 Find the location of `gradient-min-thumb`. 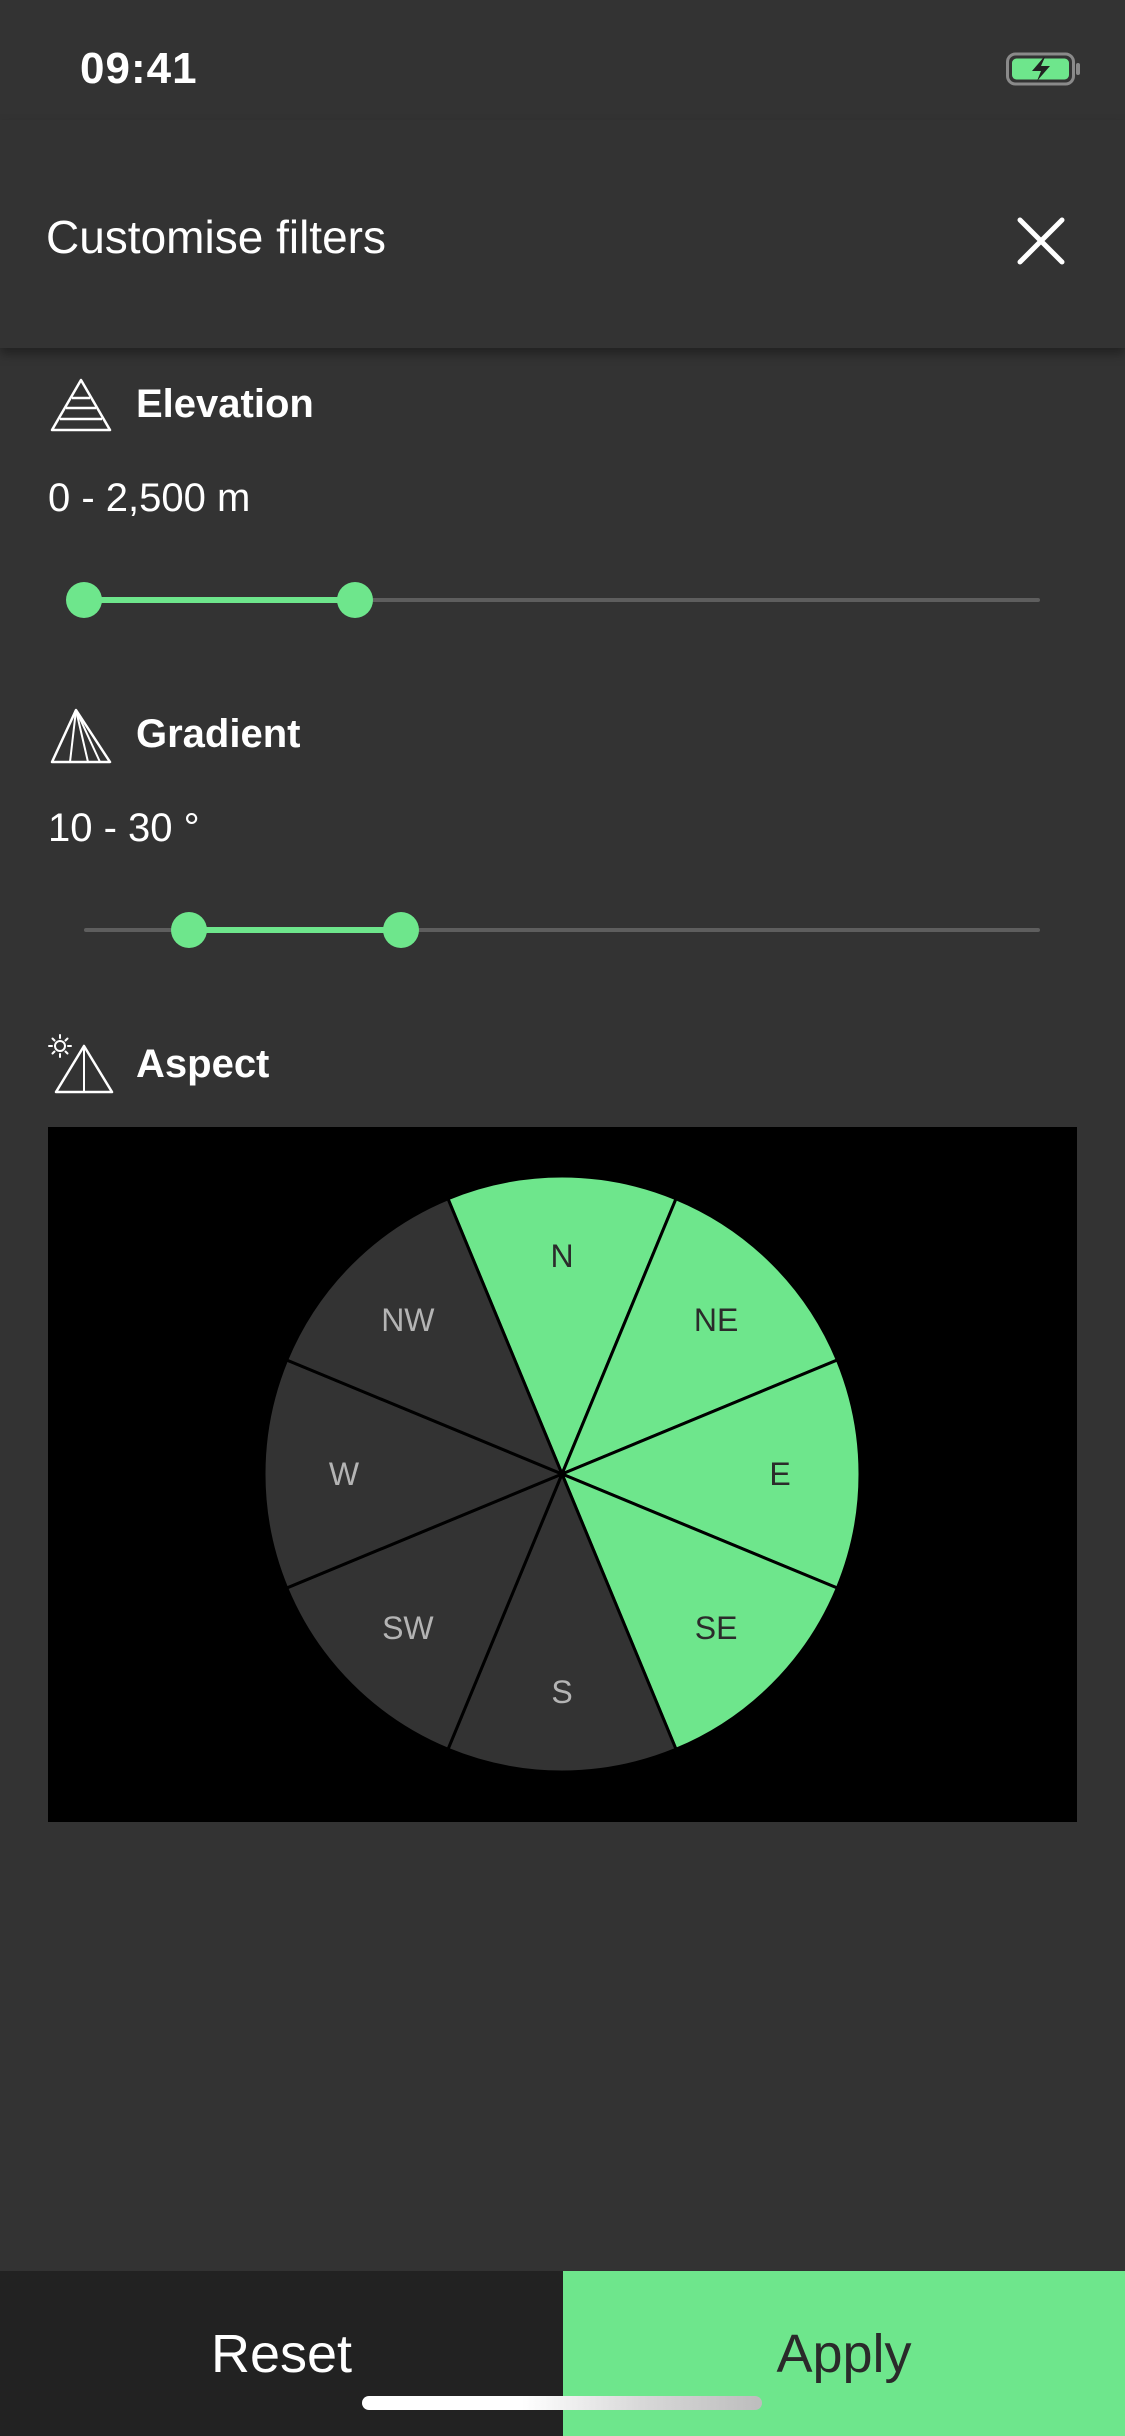

gradient-min-thumb is located at coordinates (189, 930).